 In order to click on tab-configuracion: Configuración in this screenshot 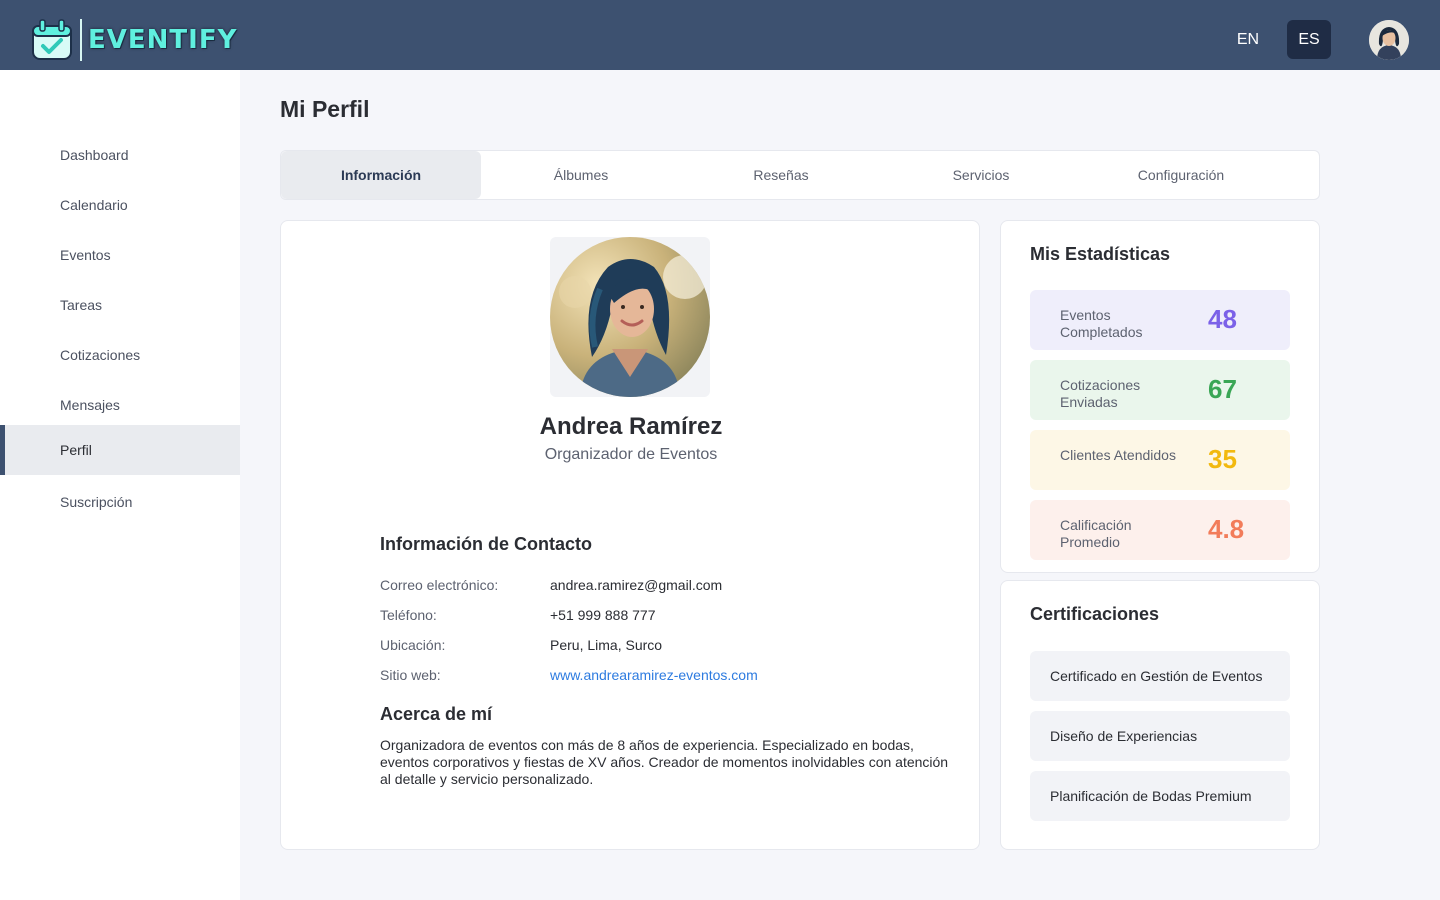, I will do `click(1181, 175)`.